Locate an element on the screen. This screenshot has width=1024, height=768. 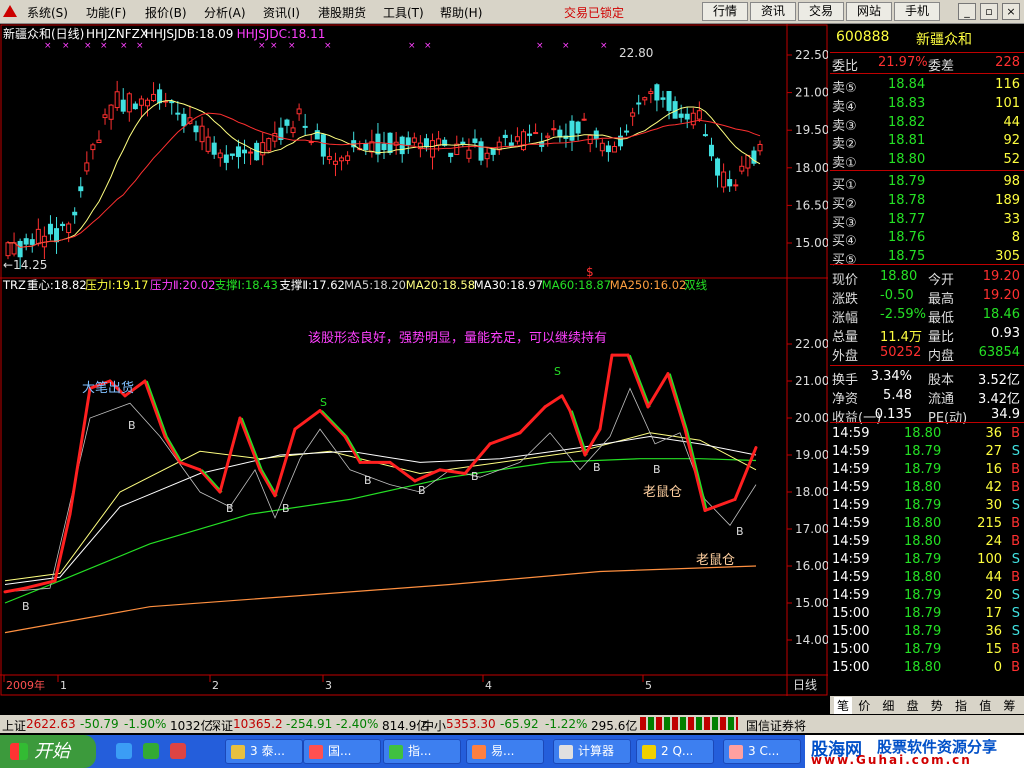
quote-tab-7: 筹 is located at coordinates (1009, 705).